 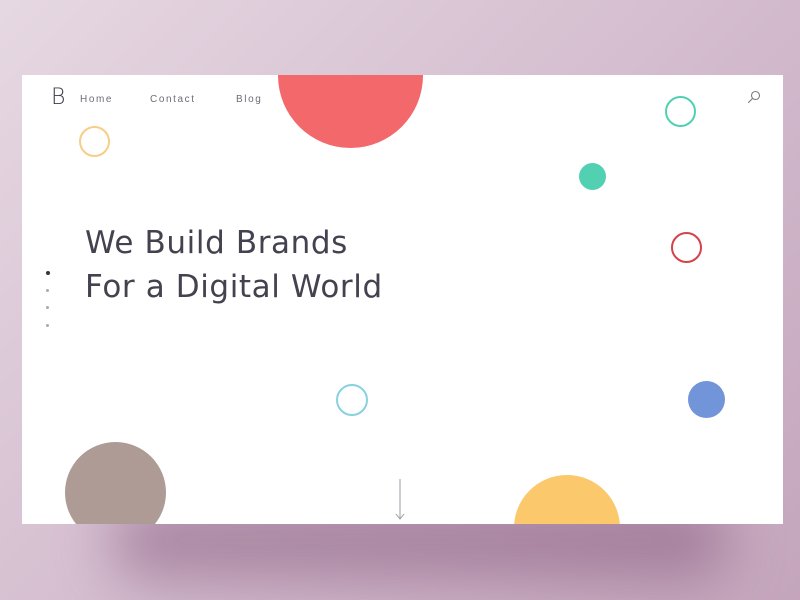 What do you see at coordinates (592, 176) in the screenshot?
I see `teal-circle` at bounding box center [592, 176].